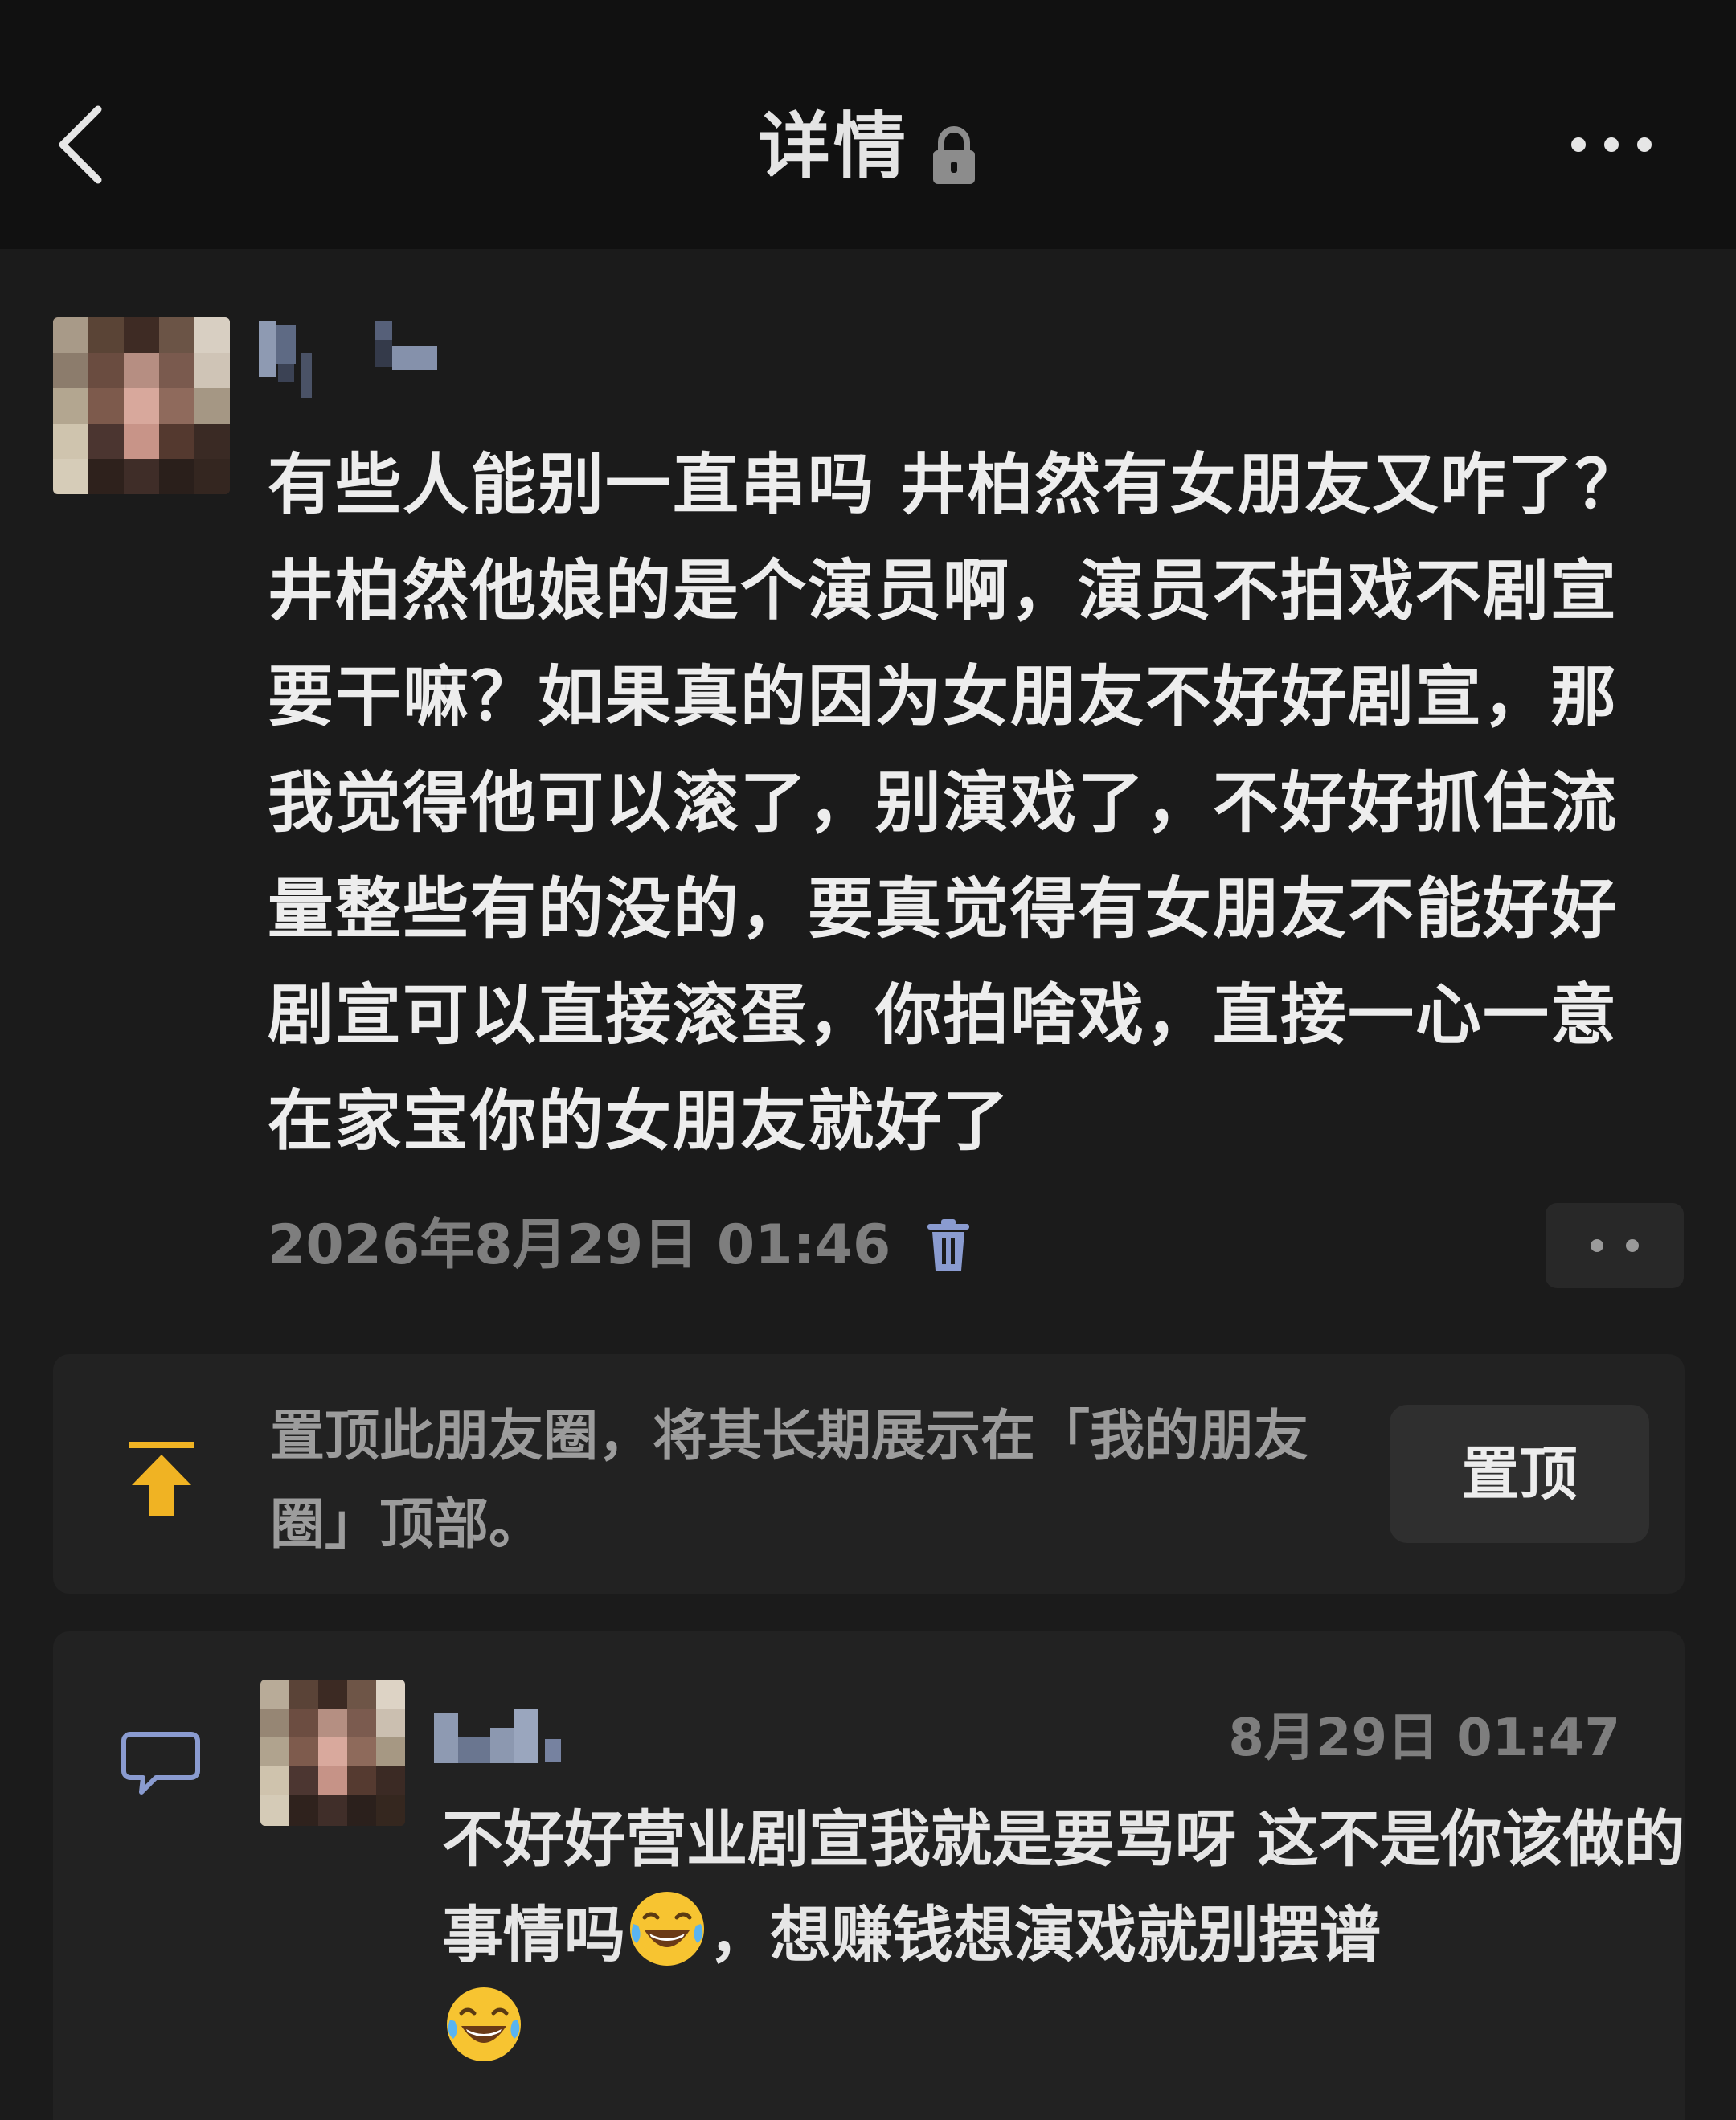  Describe the element at coordinates (161, 1479) in the screenshot. I see `pin-top-icon` at that location.